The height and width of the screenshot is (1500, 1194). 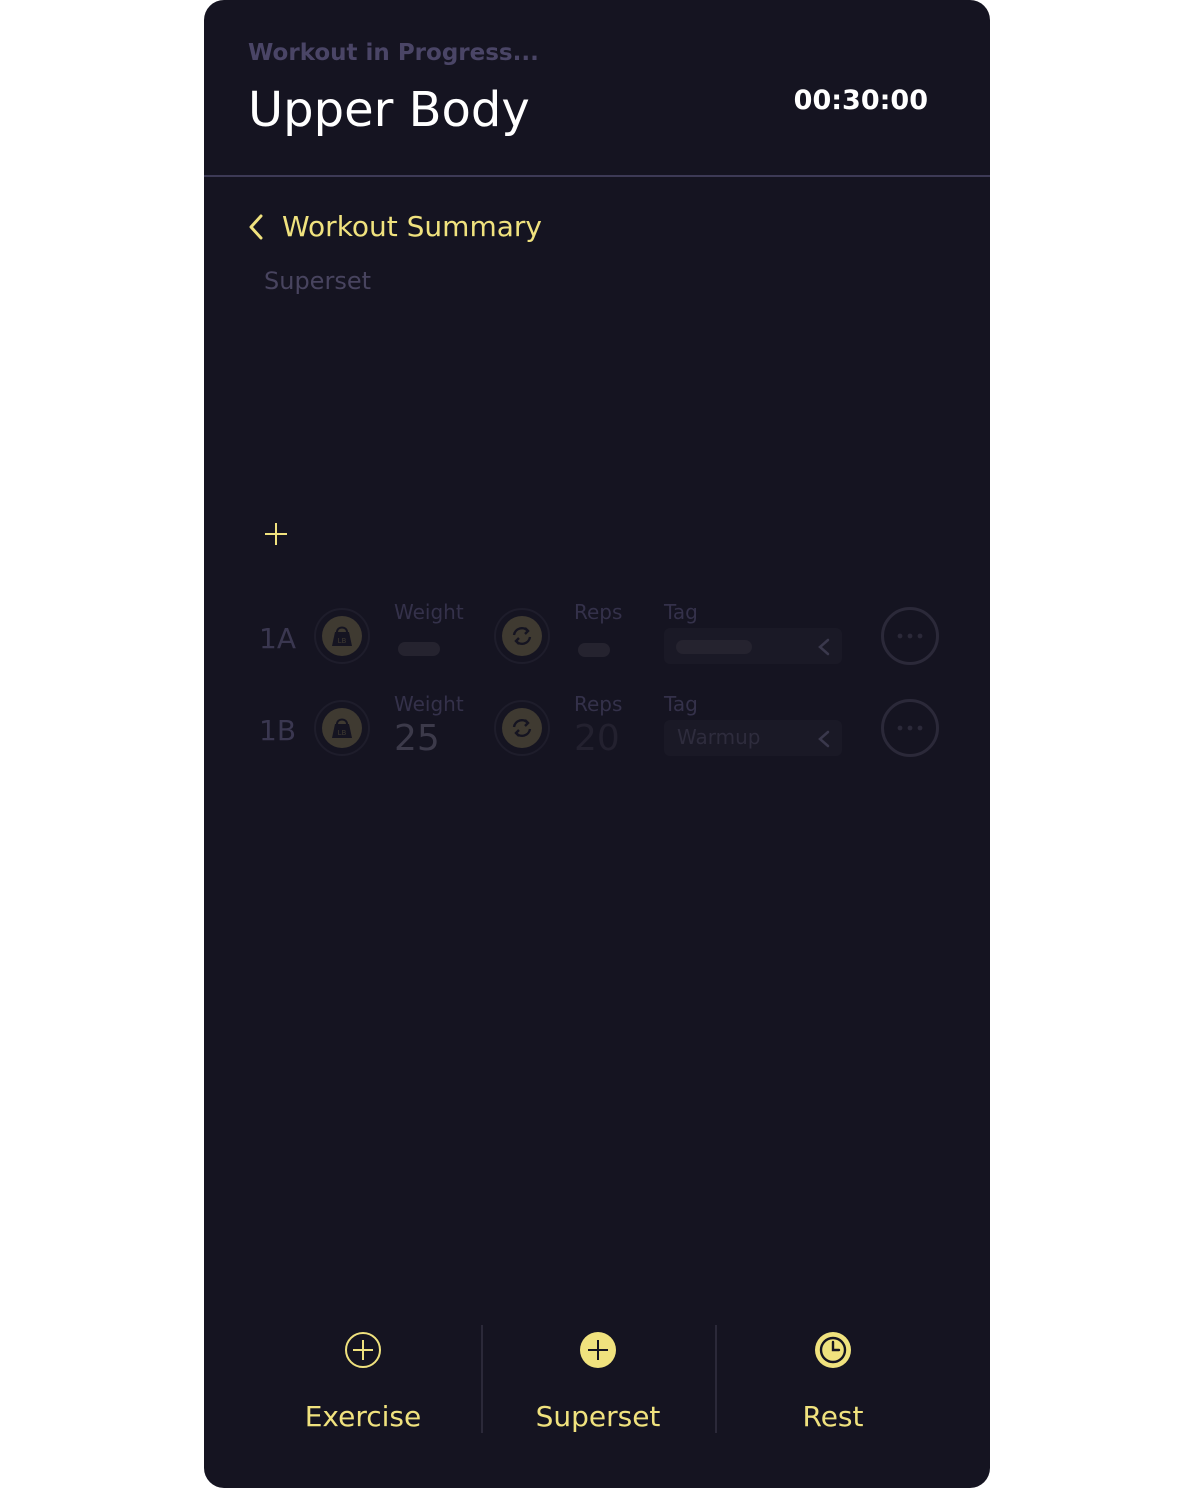 I want to click on bottom-action-bar: Exercise Superset Rest, so click(x=597, y=1380).